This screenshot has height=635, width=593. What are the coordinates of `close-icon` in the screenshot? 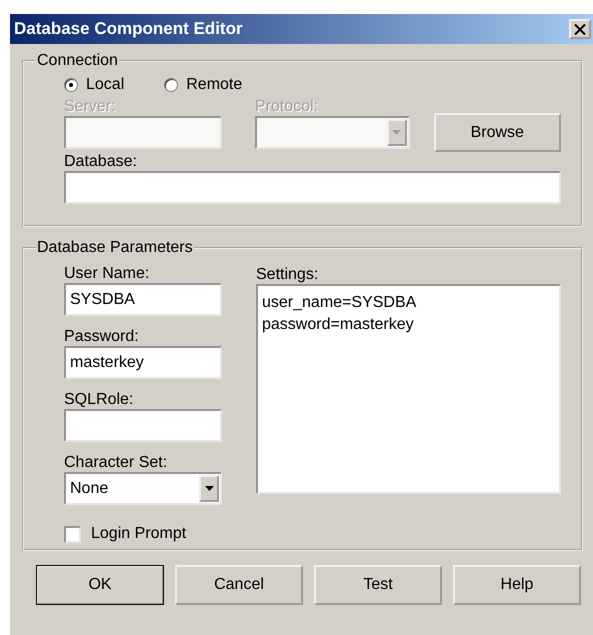 It's located at (580, 29).